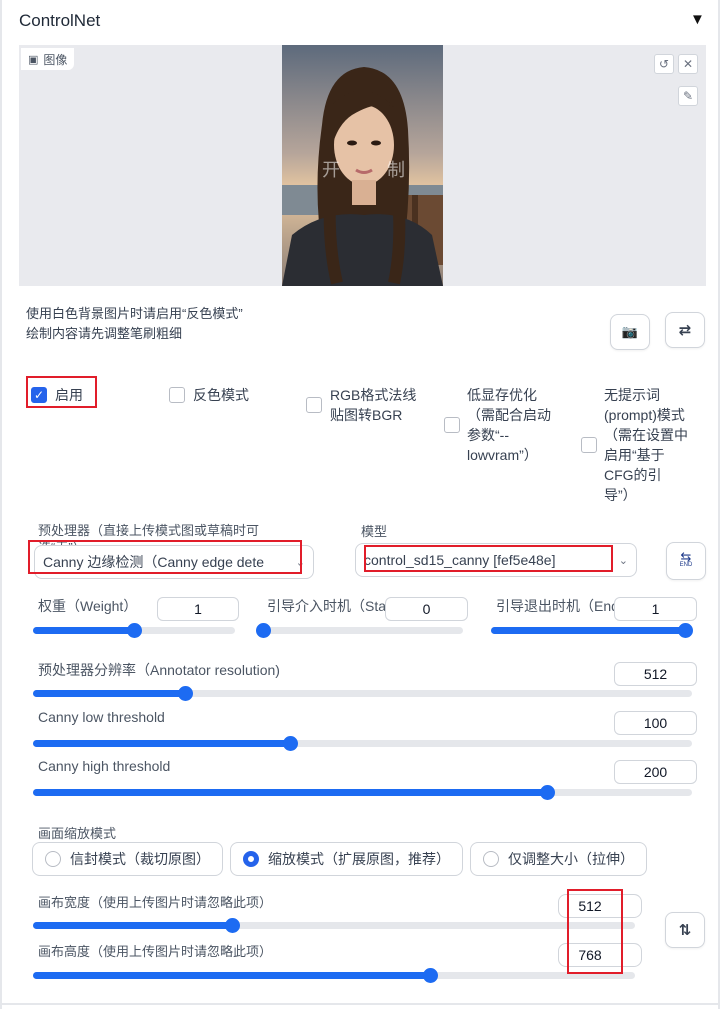 This screenshot has height=1009, width=720. I want to click on resize-option-scale: 缩放模式（扩展原图，推荐）, so click(346, 859).